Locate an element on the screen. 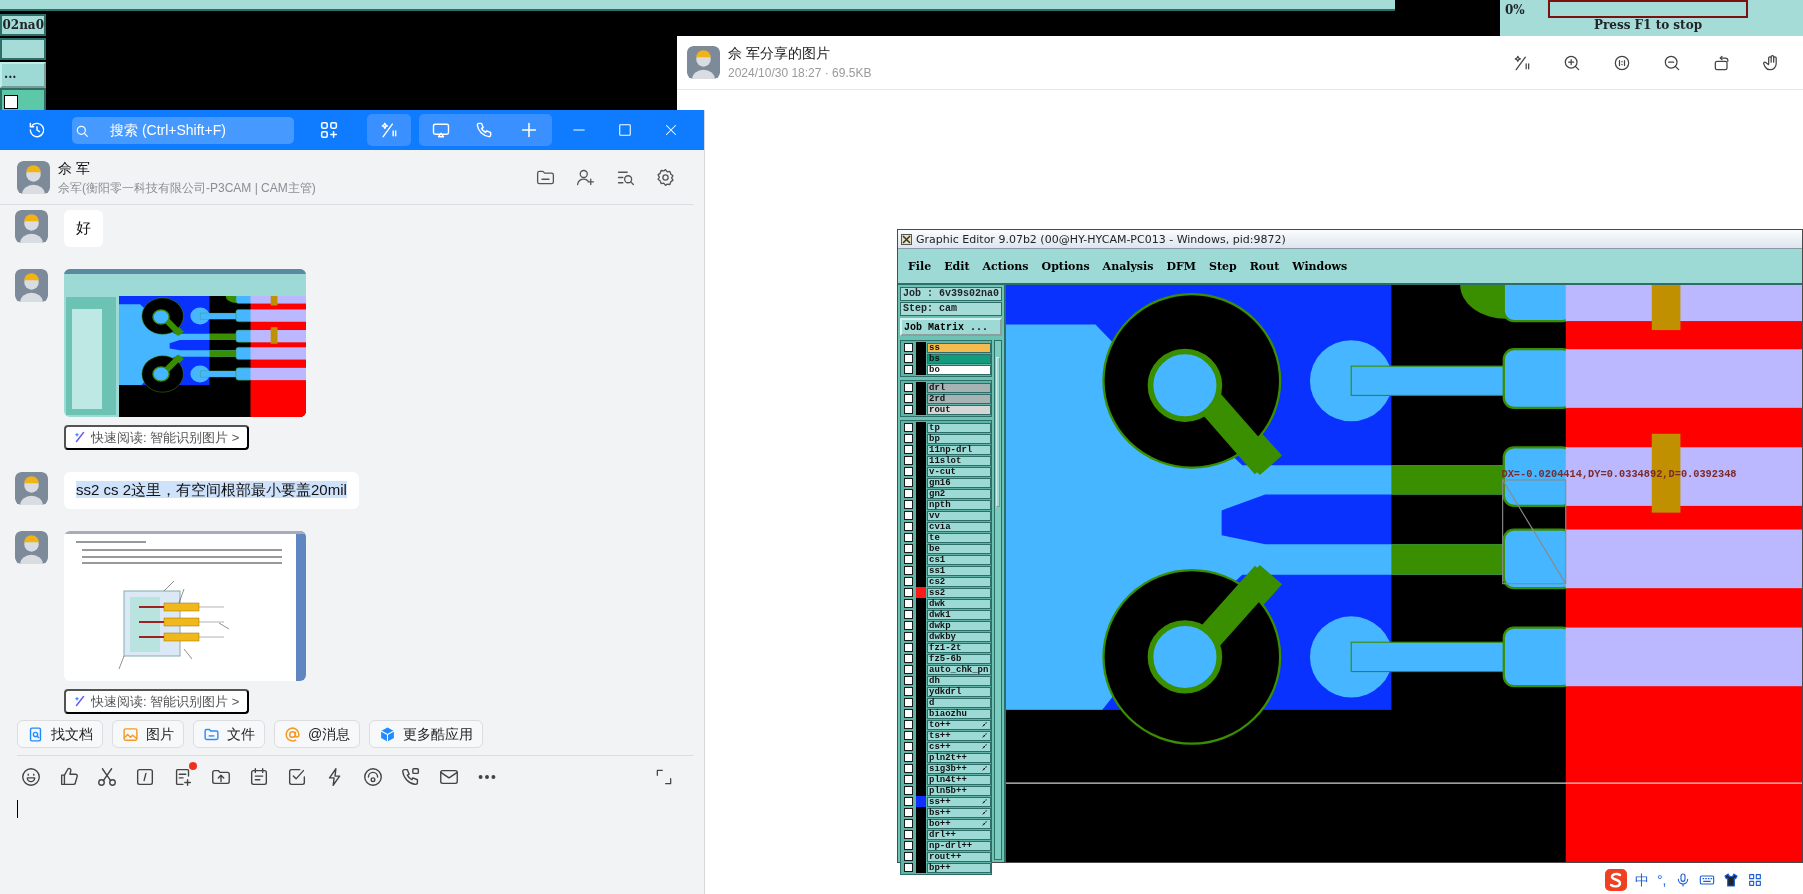  menu-item: Edit is located at coordinates (957, 266).